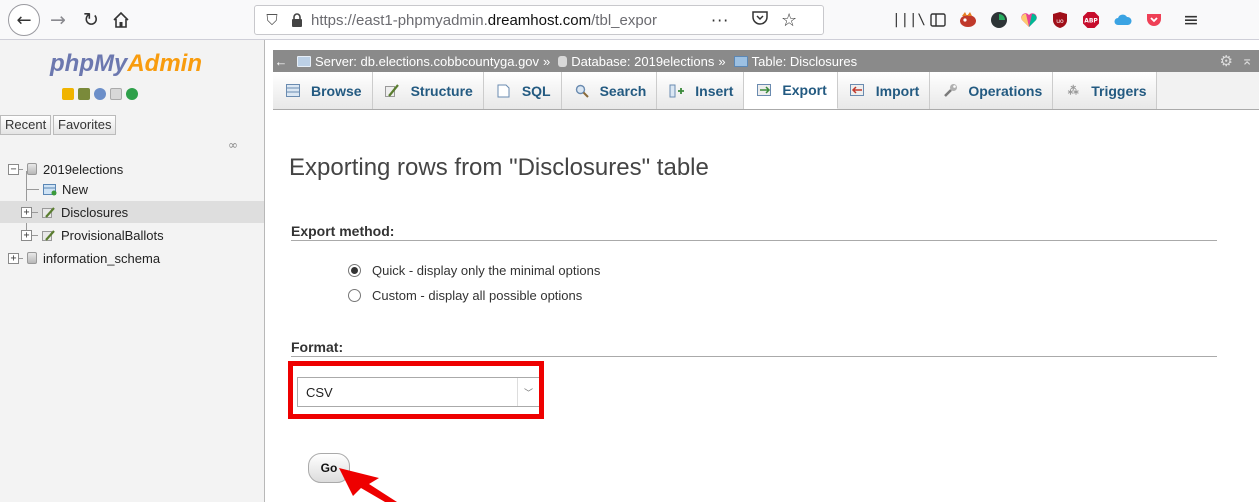 The width and height of the screenshot is (1259, 502). I want to click on export-method-heading: Export method:, so click(343, 231).